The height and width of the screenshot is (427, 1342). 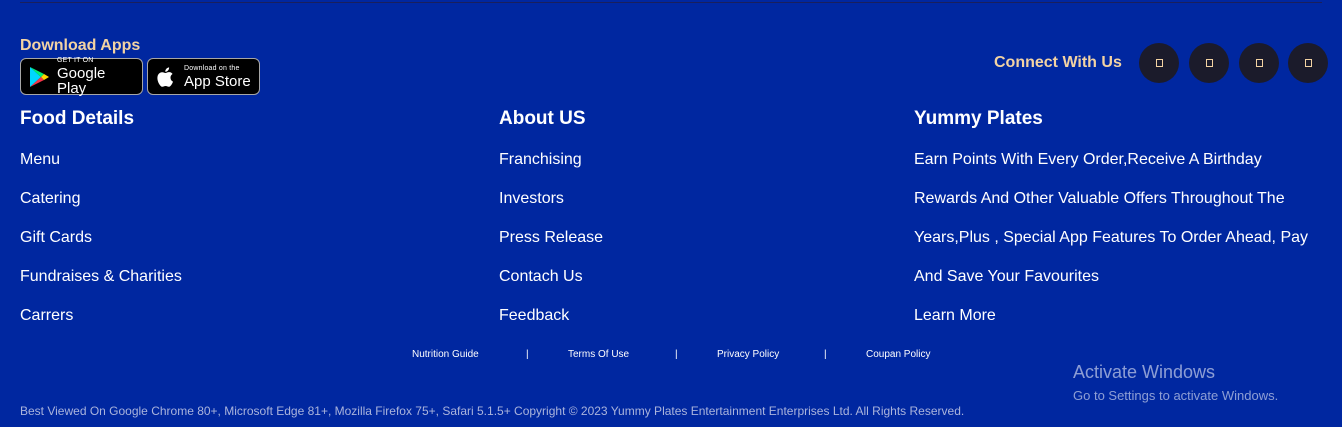 I want to click on learn-more-link: Learn More, so click(x=955, y=316).